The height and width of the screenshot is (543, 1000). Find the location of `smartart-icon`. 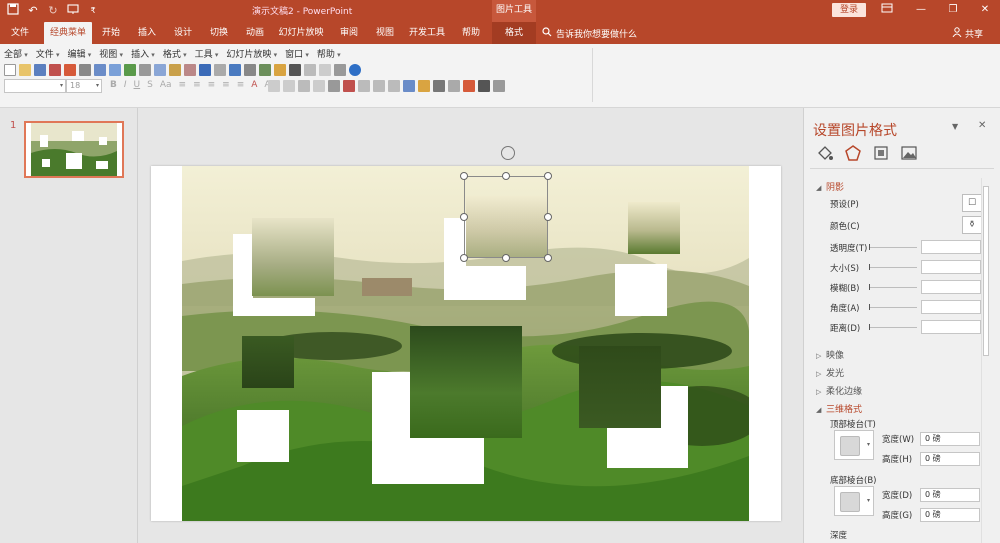

smartart-icon is located at coordinates (409, 86).